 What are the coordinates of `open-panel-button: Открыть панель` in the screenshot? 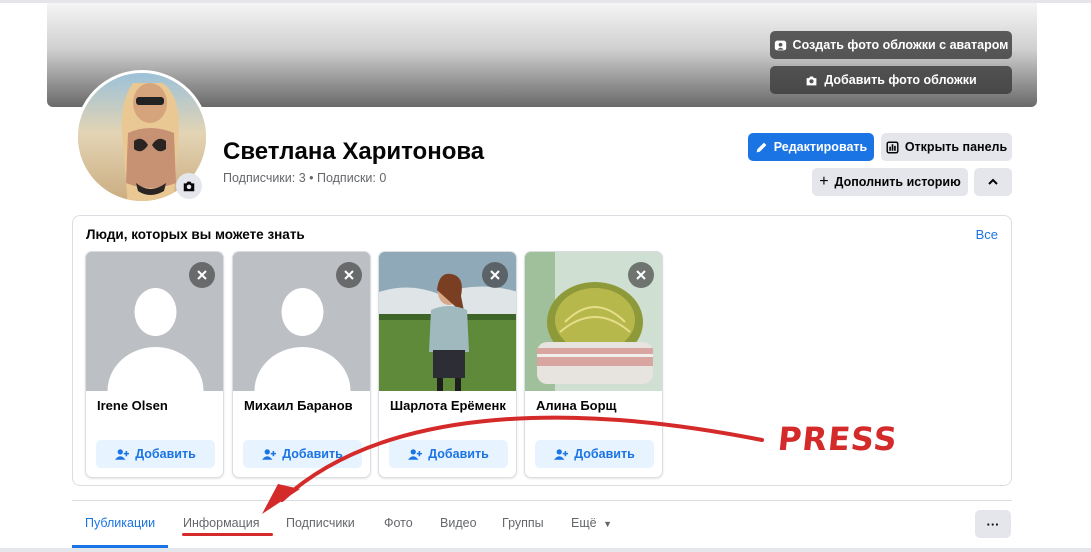 It's located at (946, 147).